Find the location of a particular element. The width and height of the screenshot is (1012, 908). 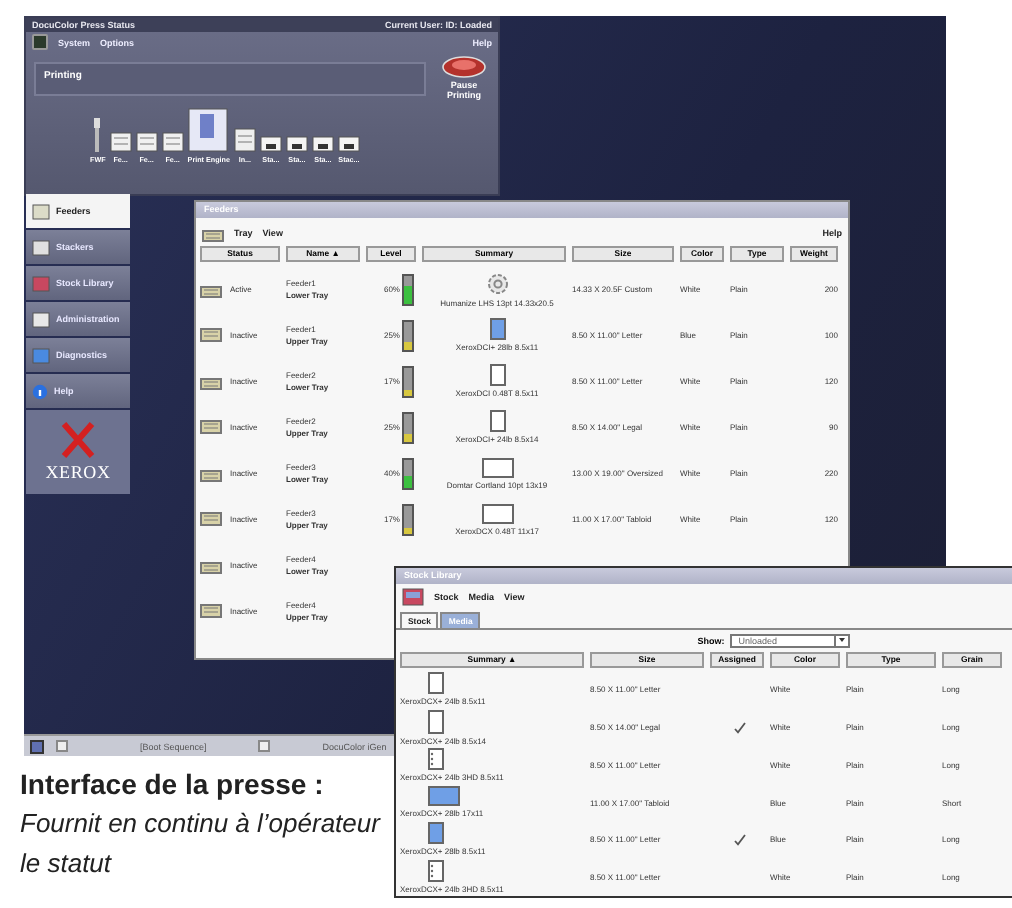

print-engine-icon is located at coordinates (208, 130).